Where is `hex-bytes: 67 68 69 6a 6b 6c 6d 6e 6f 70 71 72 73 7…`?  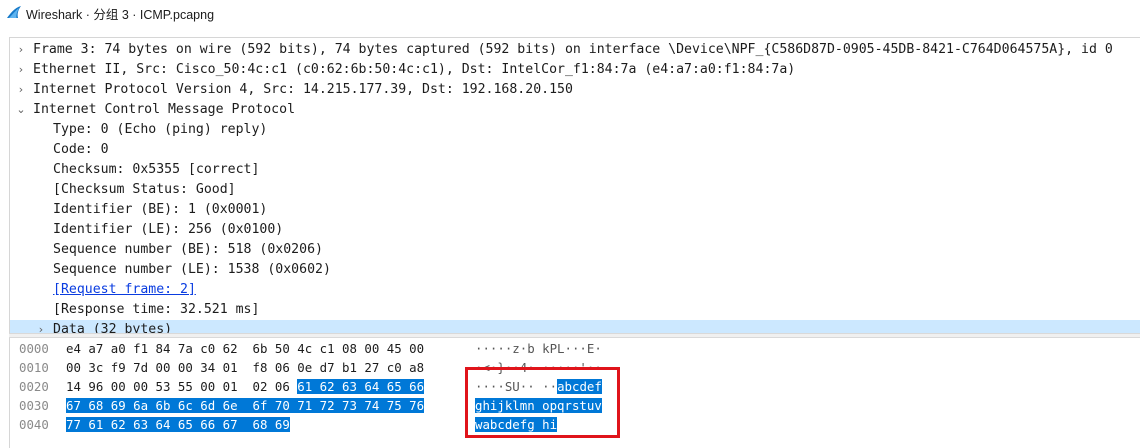
hex-bytes: 67 68 69 6a 6b 6c 6d 6e 6f 70 71 72 73 7… is located at coordinates (245, 406).